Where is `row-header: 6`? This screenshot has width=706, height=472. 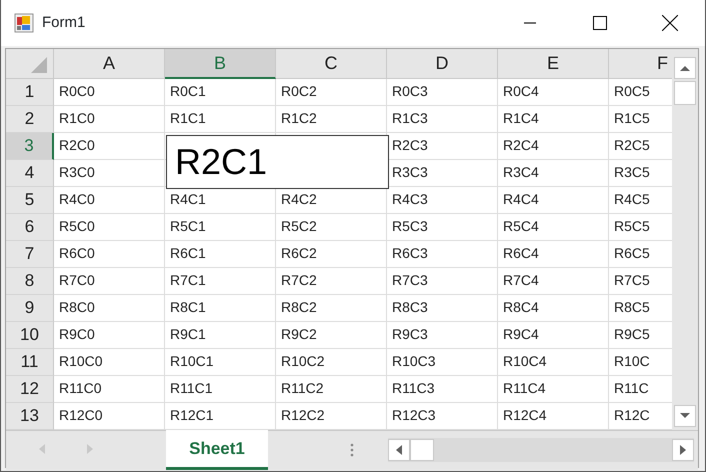 row-header: 6 is located at coordinates (30, 227).